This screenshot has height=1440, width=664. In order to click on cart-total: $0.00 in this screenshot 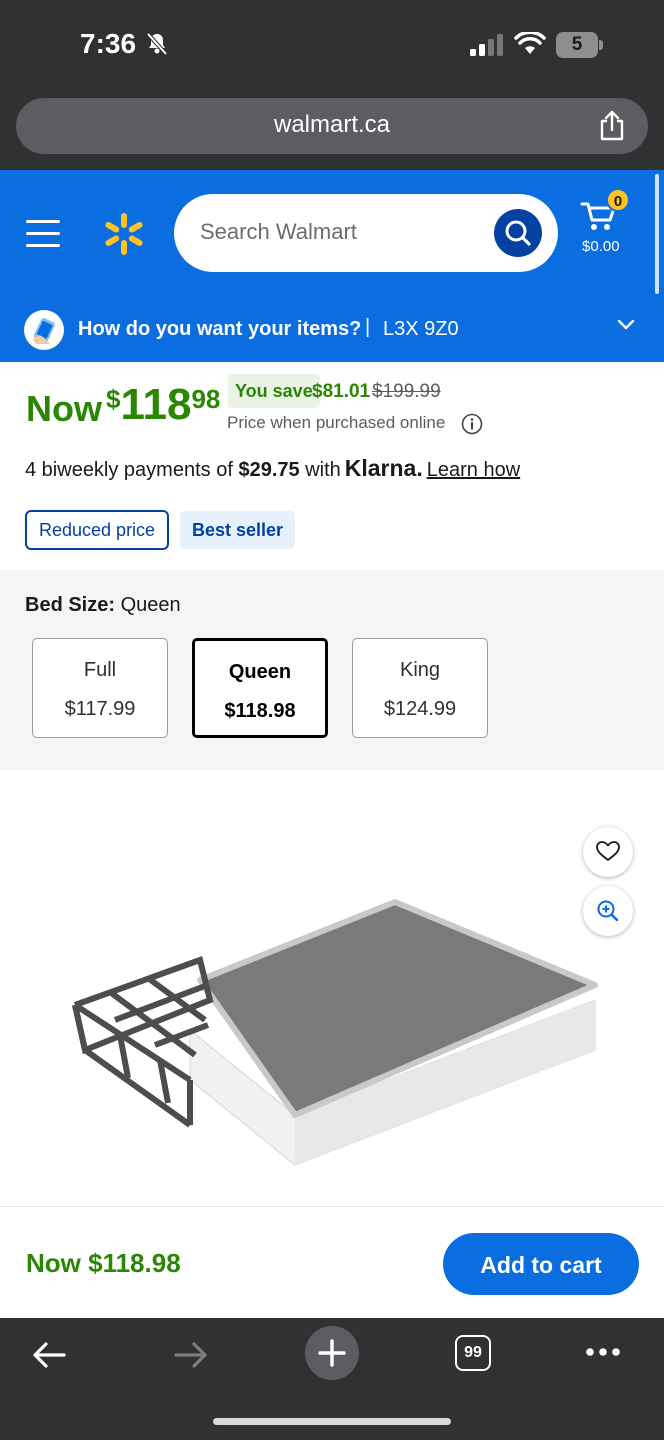, I will do `click(601, 246)`.